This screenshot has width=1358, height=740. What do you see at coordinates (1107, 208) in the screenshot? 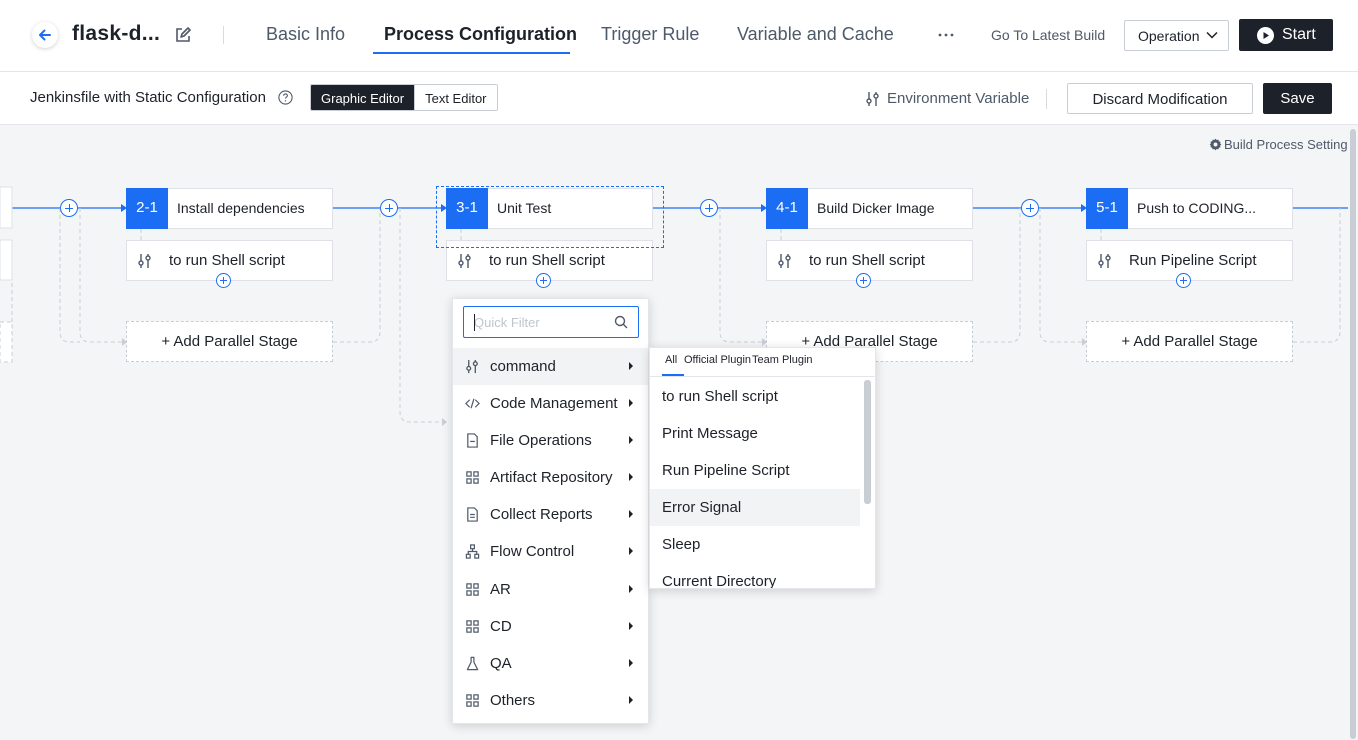
I see `stage-number: 5-1` at bounding box center [1107, 208].